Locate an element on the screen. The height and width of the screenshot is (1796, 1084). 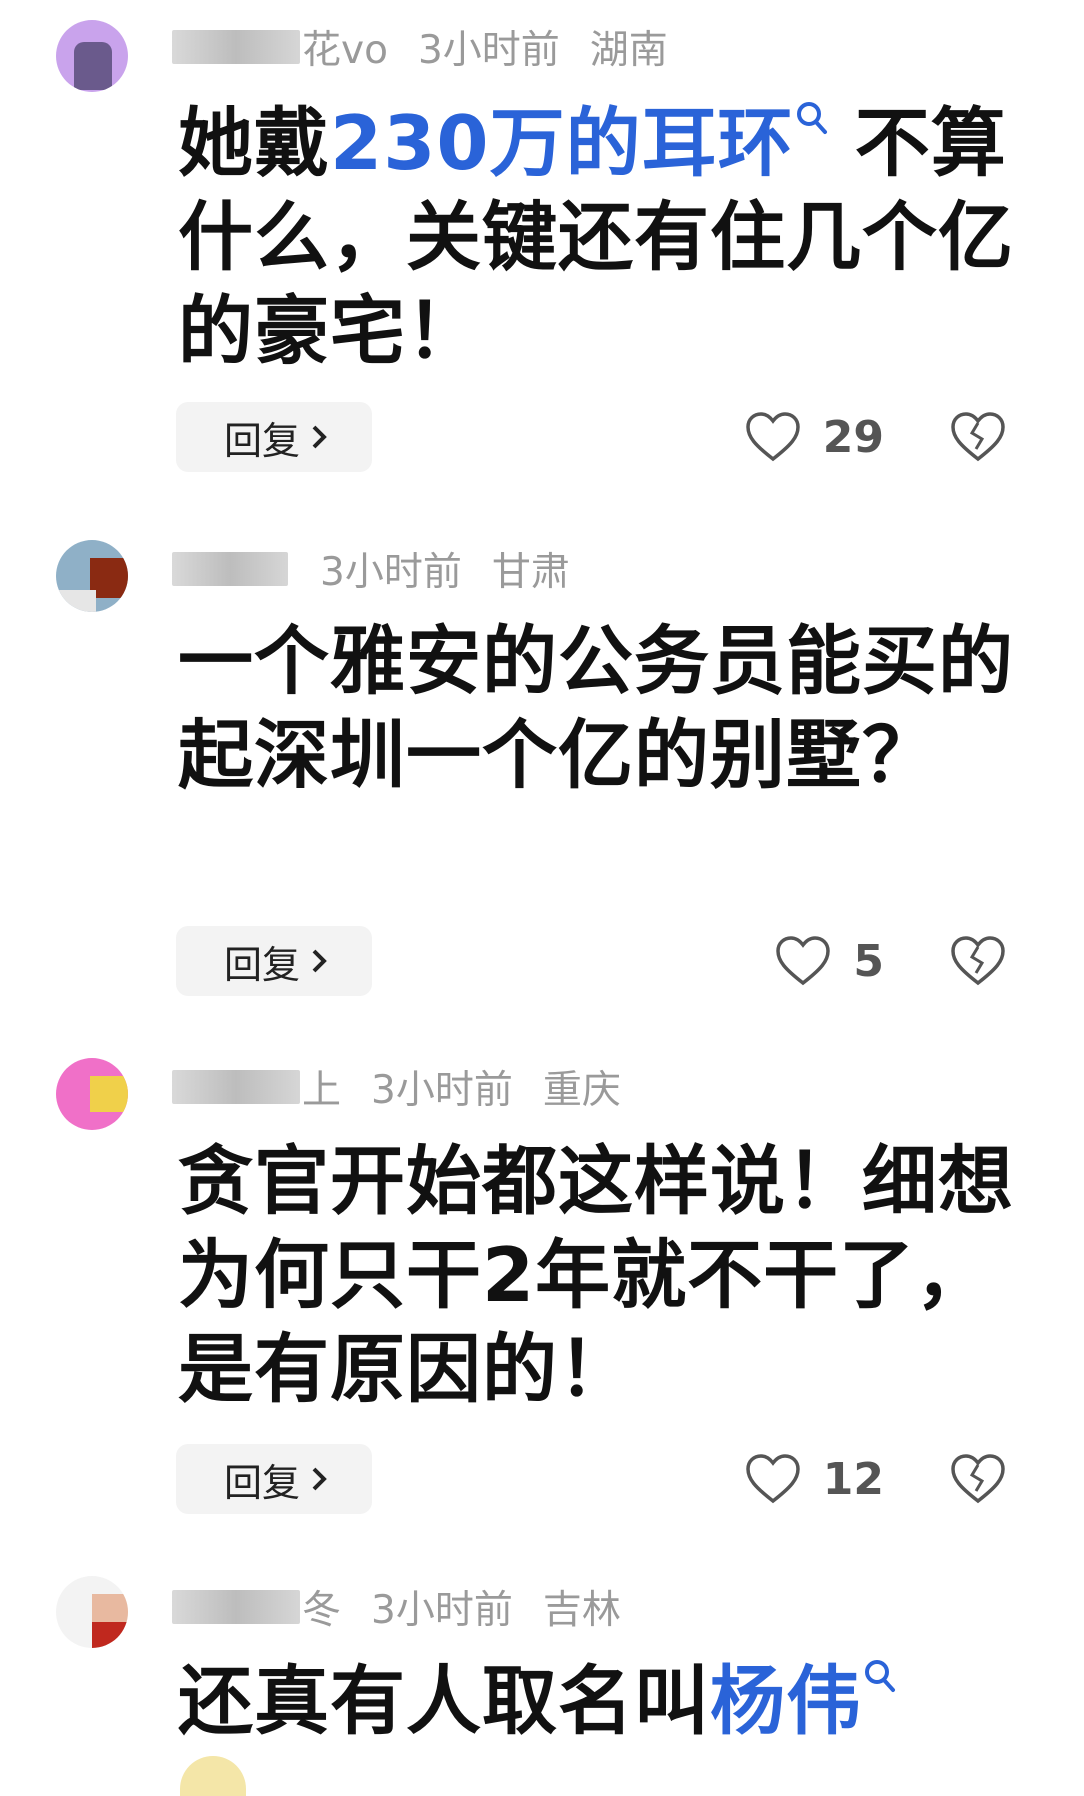
like-count: 29 is located at coordinates (853, 437).